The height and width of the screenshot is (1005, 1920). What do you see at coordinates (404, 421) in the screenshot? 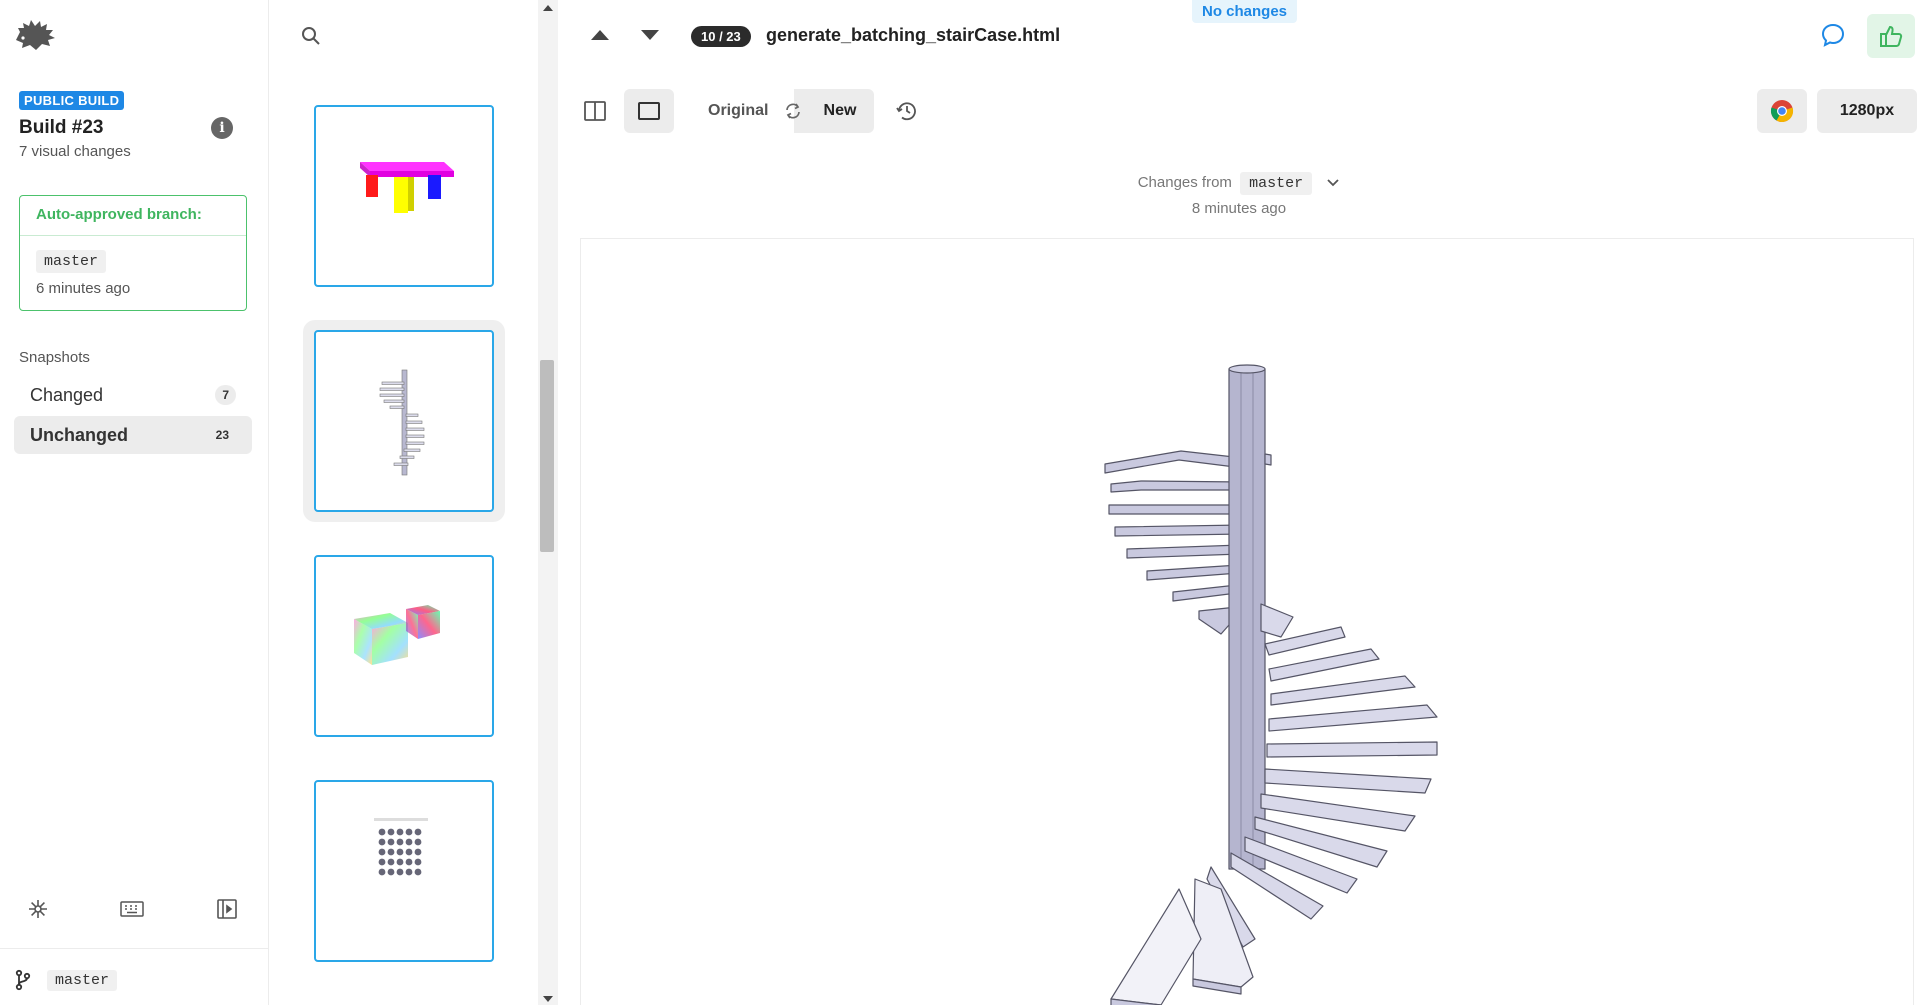
I see `snapshot-thumbnail-selected` at bounding box center [404, 421].